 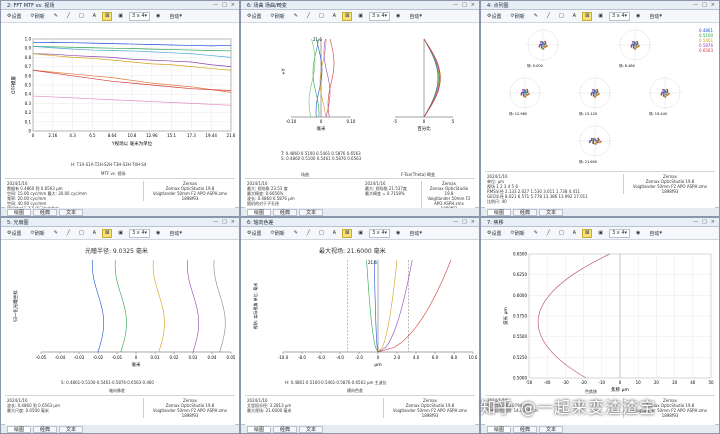 I want to click on pane-title-bar: 2: FFT MTF vs. 视场 — □ ×, so click(x=120, y=5).